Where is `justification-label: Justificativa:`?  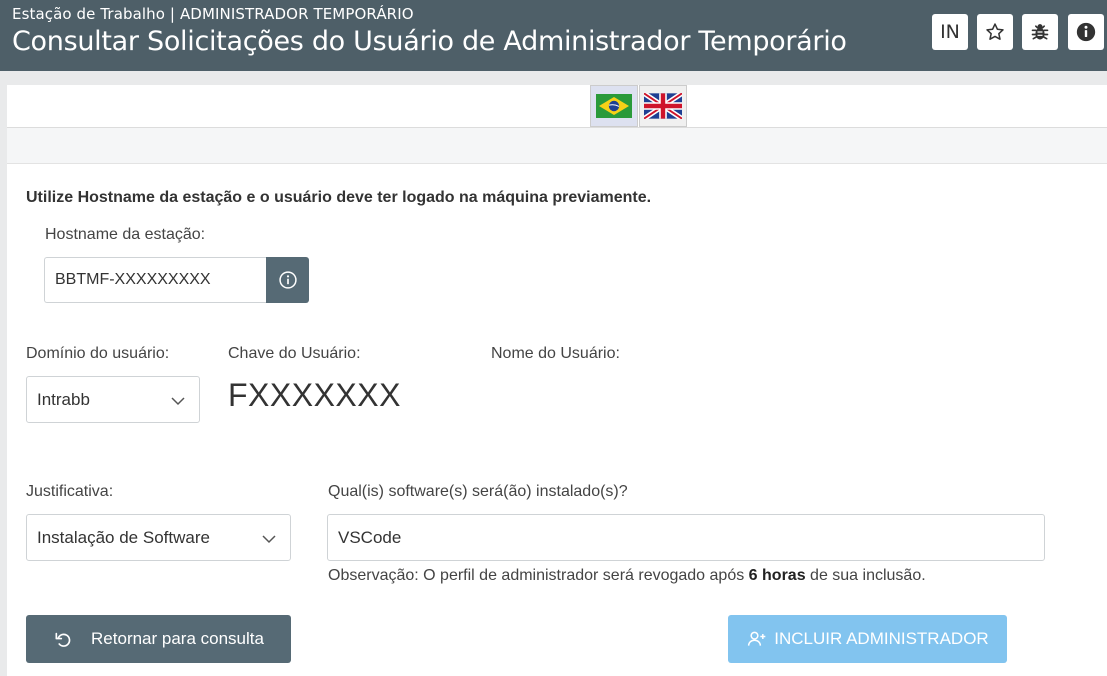 justification-label: Justificativa: is located at coordinates (70, 491).